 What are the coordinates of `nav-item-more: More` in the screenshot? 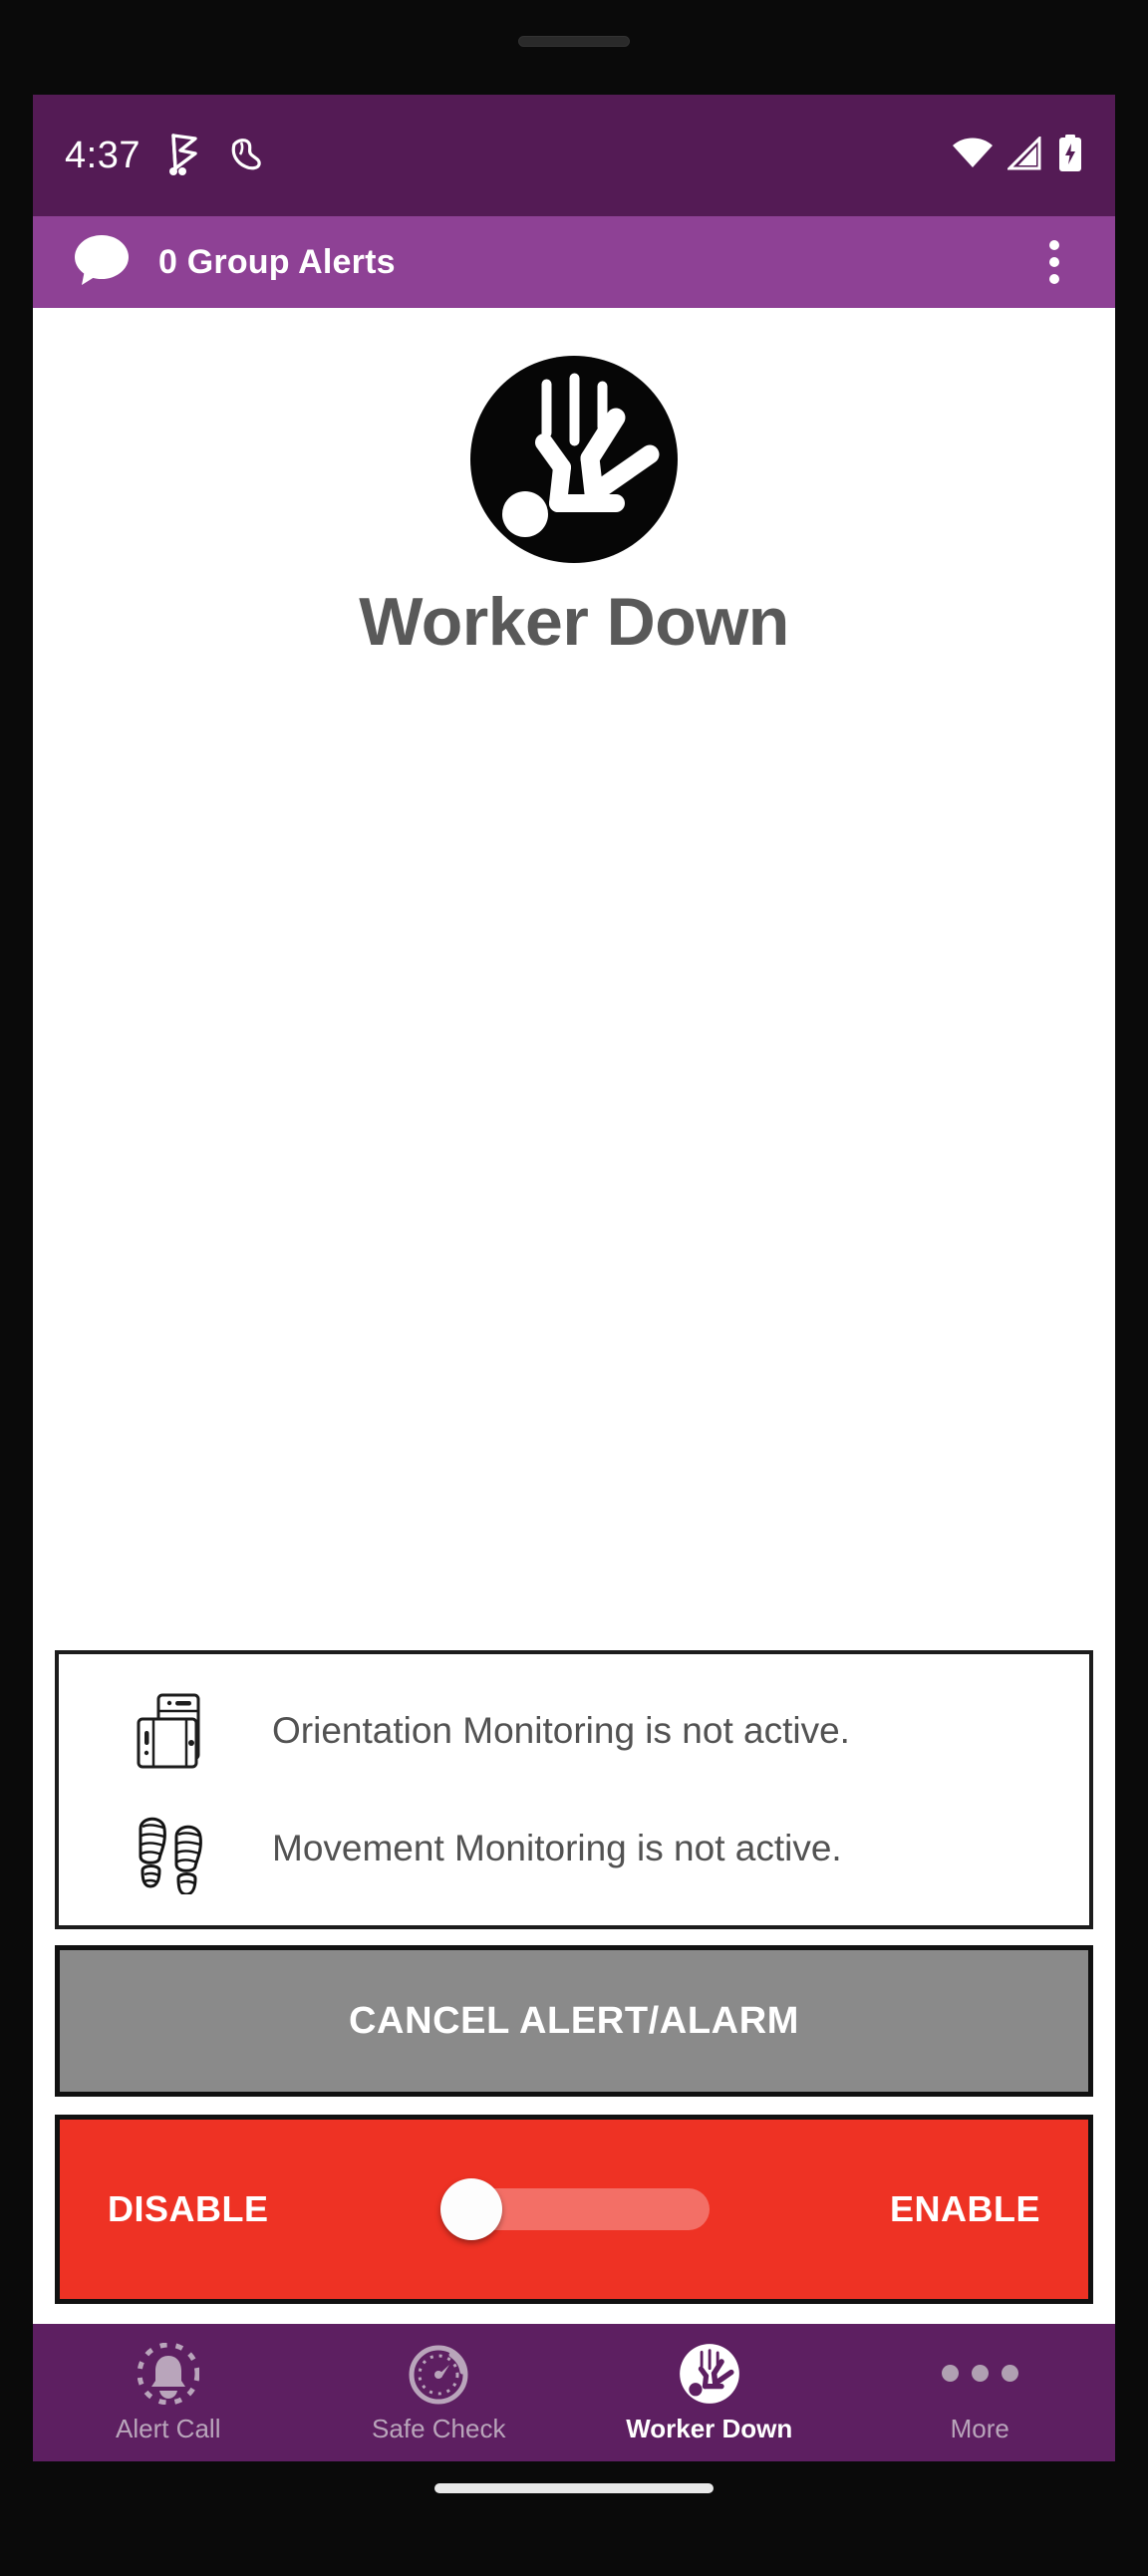 It's located at (980, 2393).